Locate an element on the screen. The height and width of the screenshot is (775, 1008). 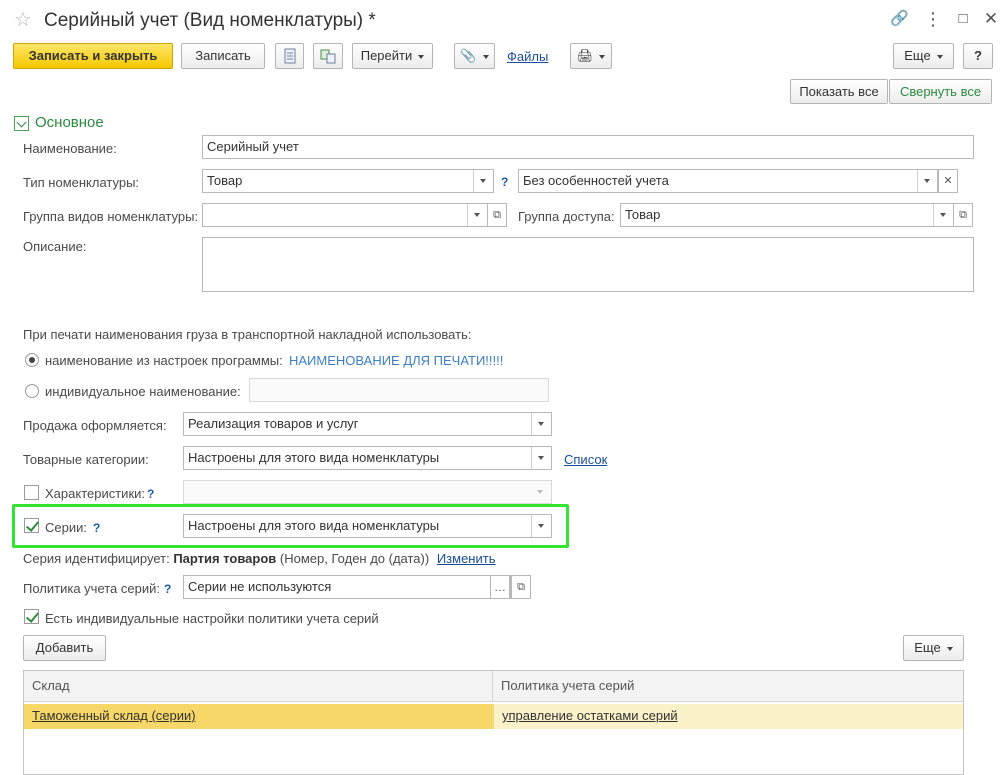
attachment-button: 📎 is located at coordinates (474, 56).